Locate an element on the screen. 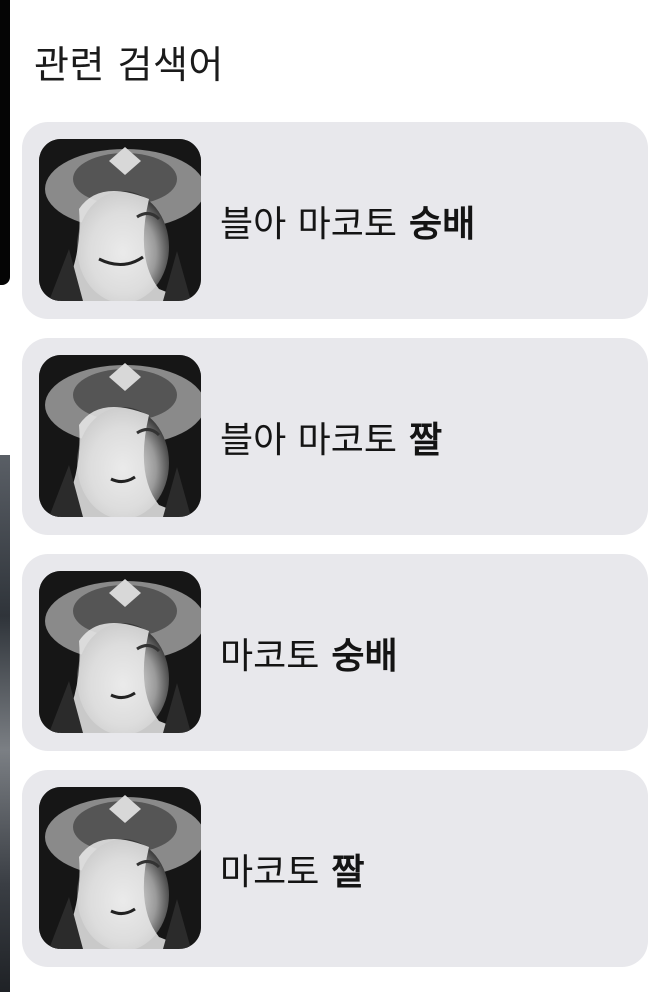 The width and height of the screenshot is (660, 992). related-search-label: 블아 마코토 짤 is located at coordinates (331, 436).